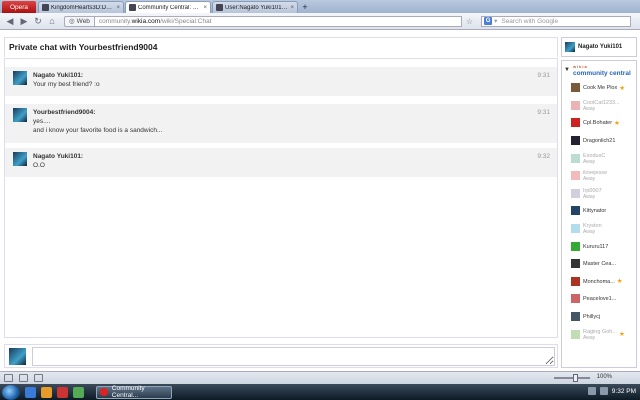 The height and width of the screenshot is (400, 640). I want to click on browser-tab: User:Nagato Yuki101 - ... ×, so click(255, 7).